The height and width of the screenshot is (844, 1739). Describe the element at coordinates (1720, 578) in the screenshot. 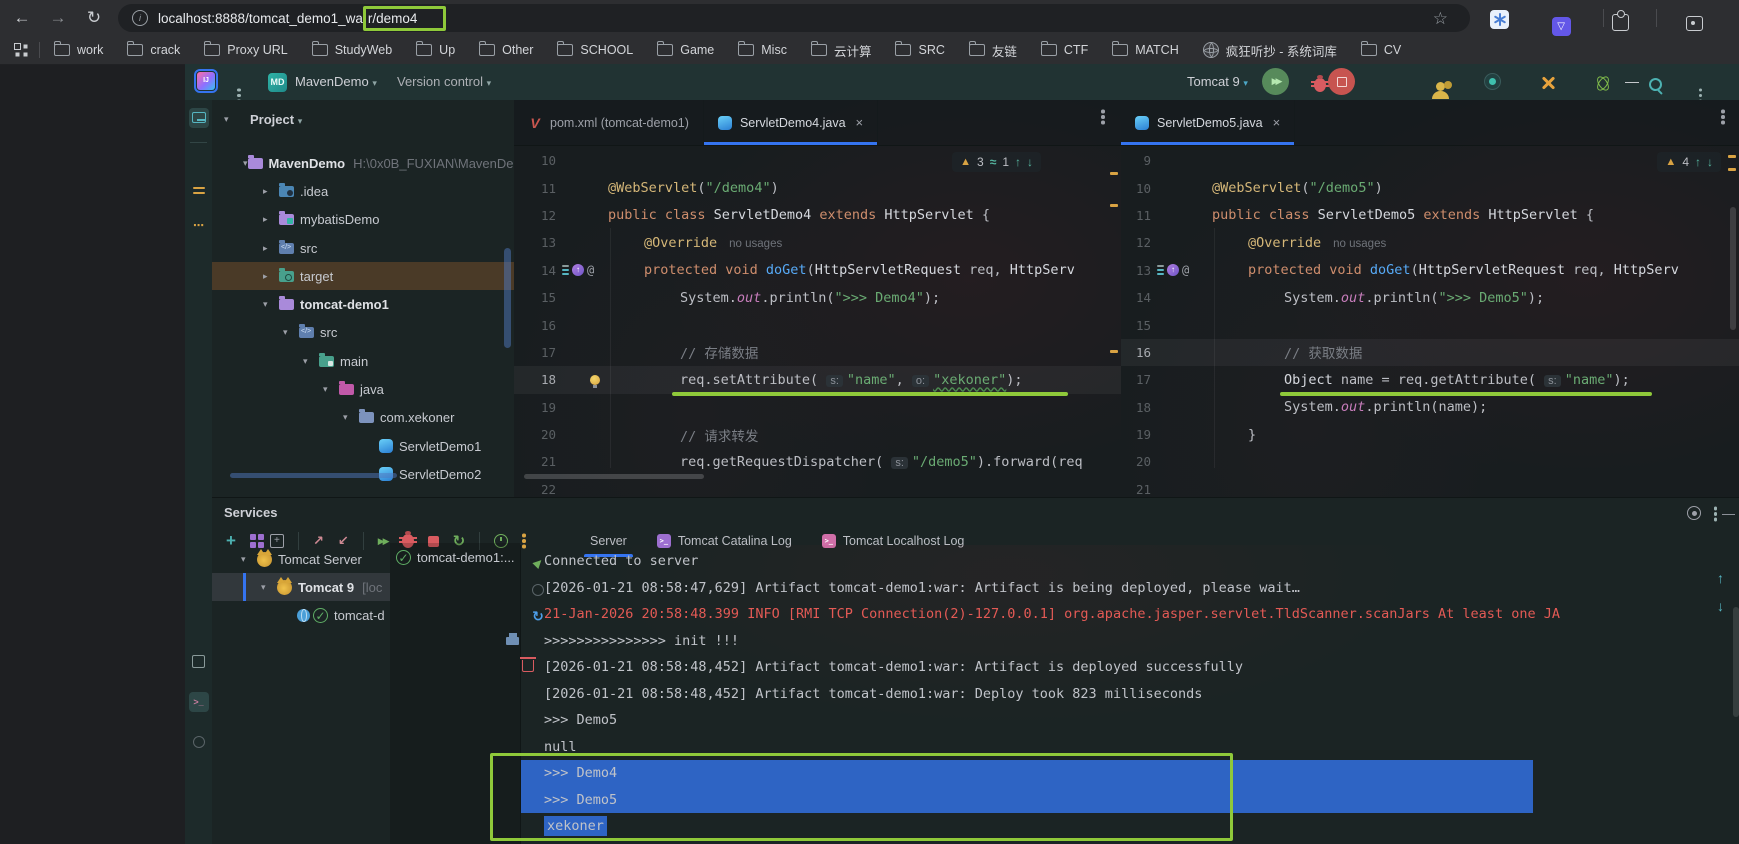

I see `scroll-up-icon: ↑` at that location.